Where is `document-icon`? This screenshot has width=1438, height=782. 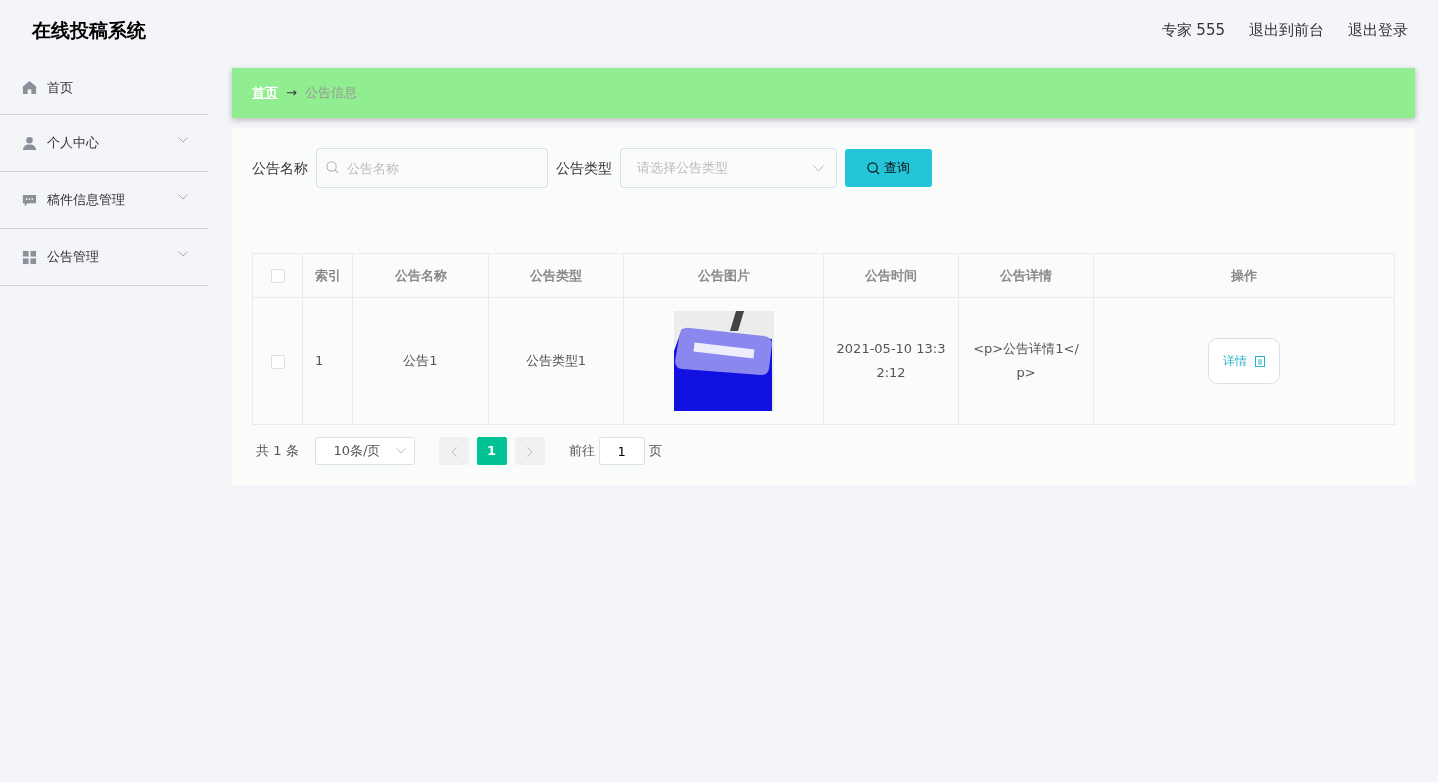
document-icon is located at coordinates (1259, 361).